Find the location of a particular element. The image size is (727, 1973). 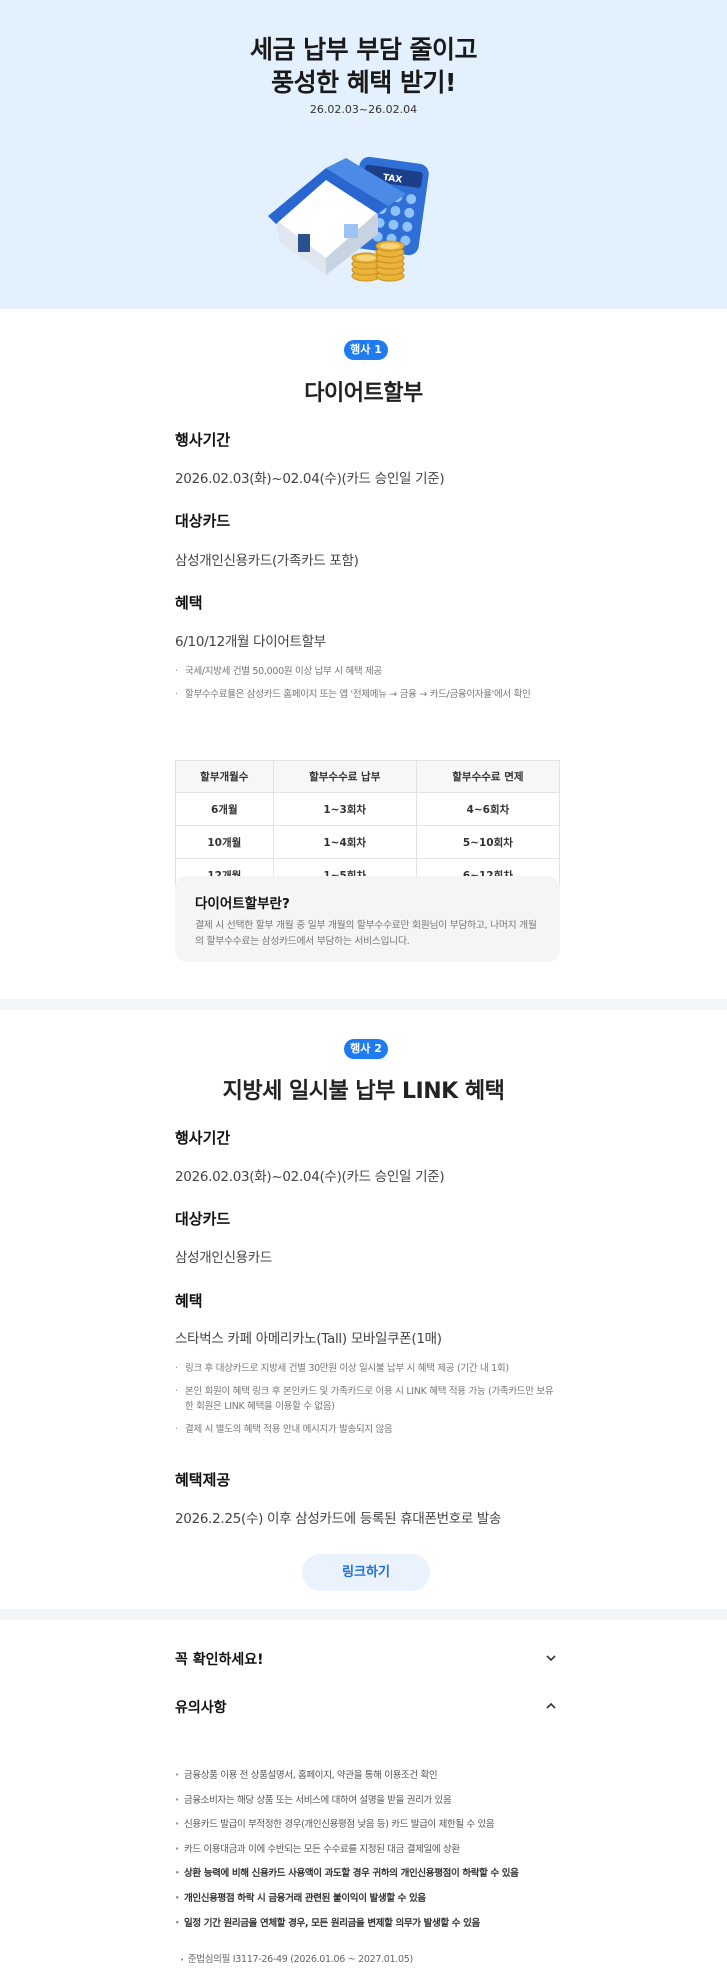

event1-period-value: 2026.02.03(화)~02.04(수)(카드 승인일 기준) is located at coordinates (310, 479).